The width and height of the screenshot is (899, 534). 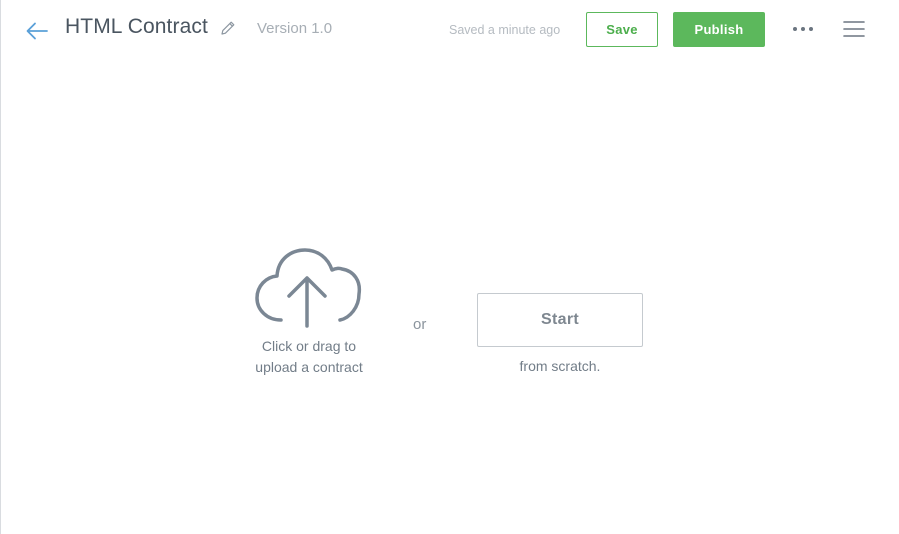 I want to click on more-horizontal-icon, so click(x=803, y=29).